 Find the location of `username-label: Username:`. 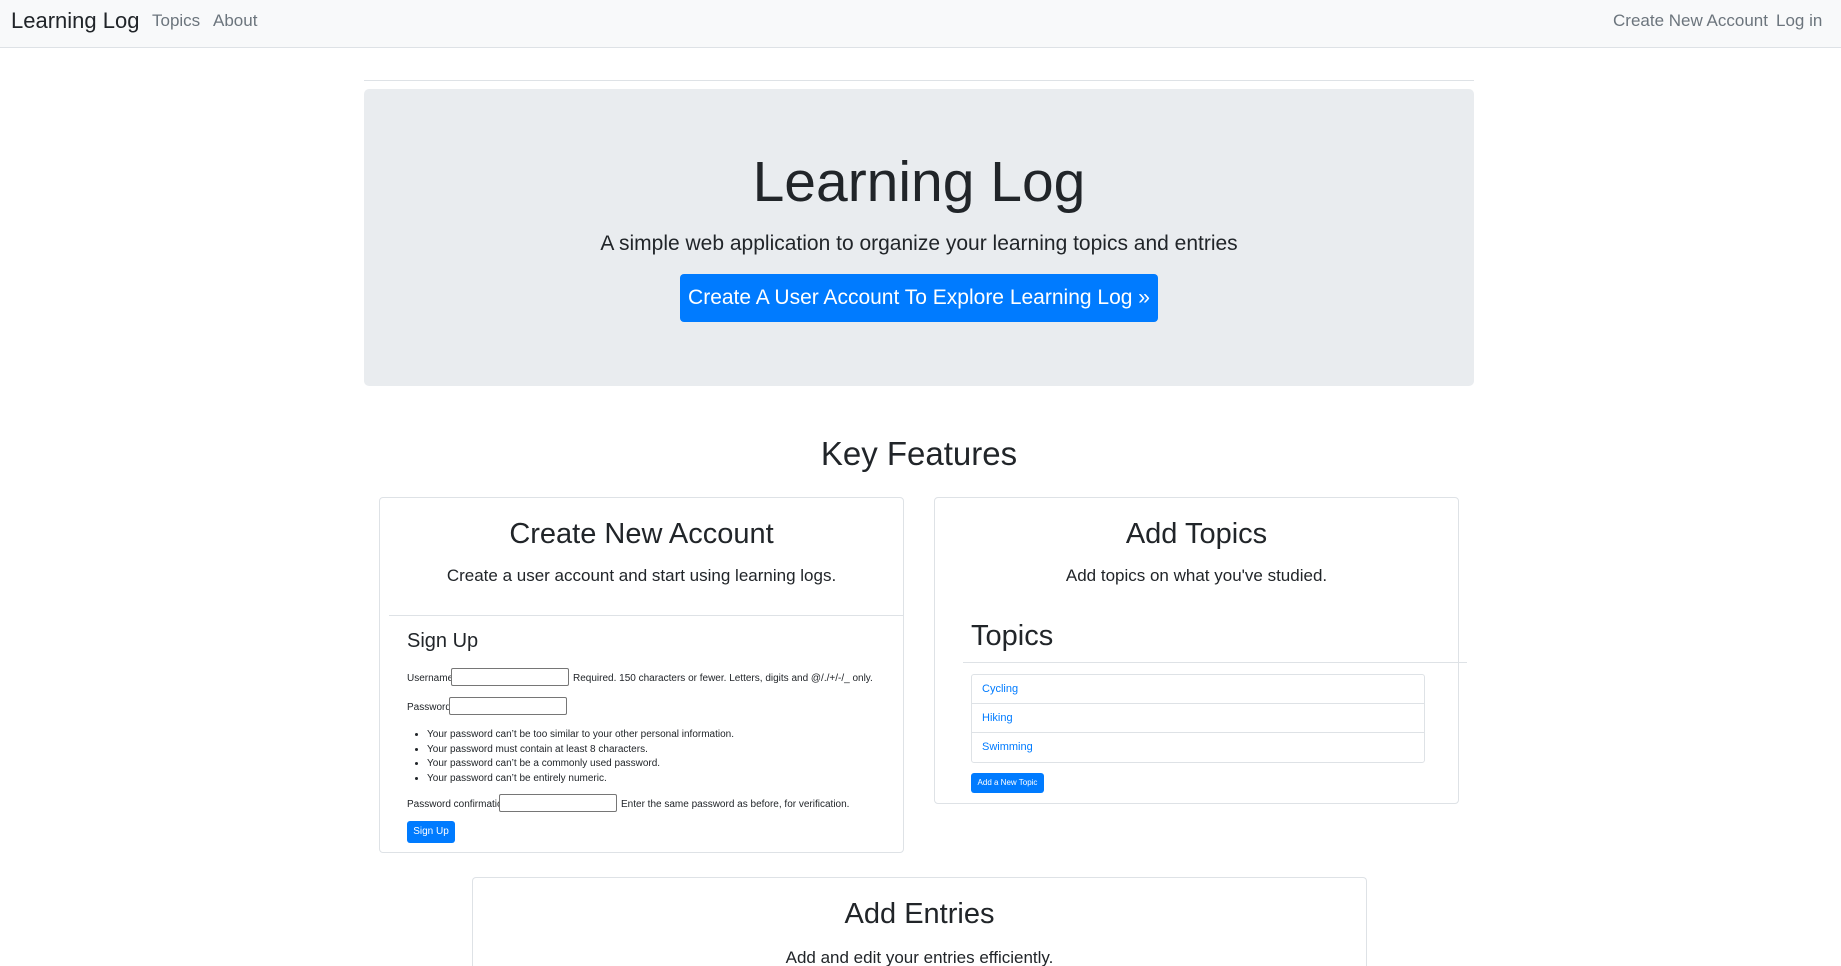

username-label: Username: is located at coordinates (431, 678).